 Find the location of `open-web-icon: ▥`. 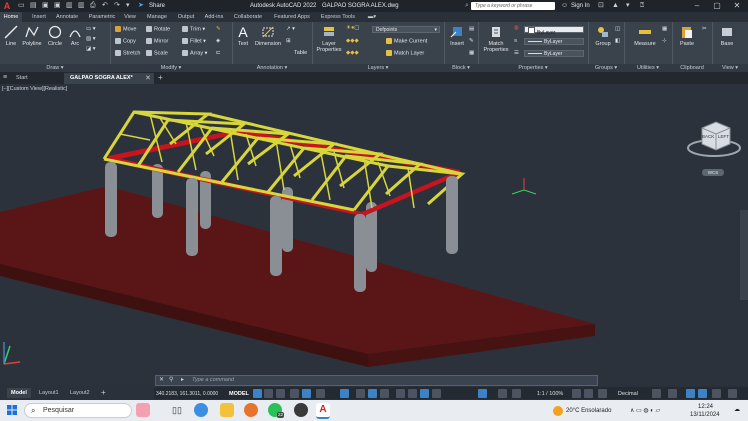

open-web-icon: ▥ is located at coordinates (69, 6).